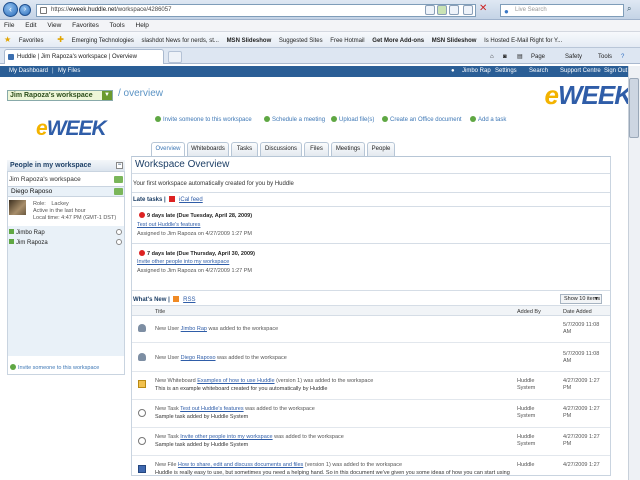  What do you see at coordinates (54, 367) in the screenshot?
I see `sidebar-invite-link: Invite someone to this workspace` at bounding box center [54, 367].